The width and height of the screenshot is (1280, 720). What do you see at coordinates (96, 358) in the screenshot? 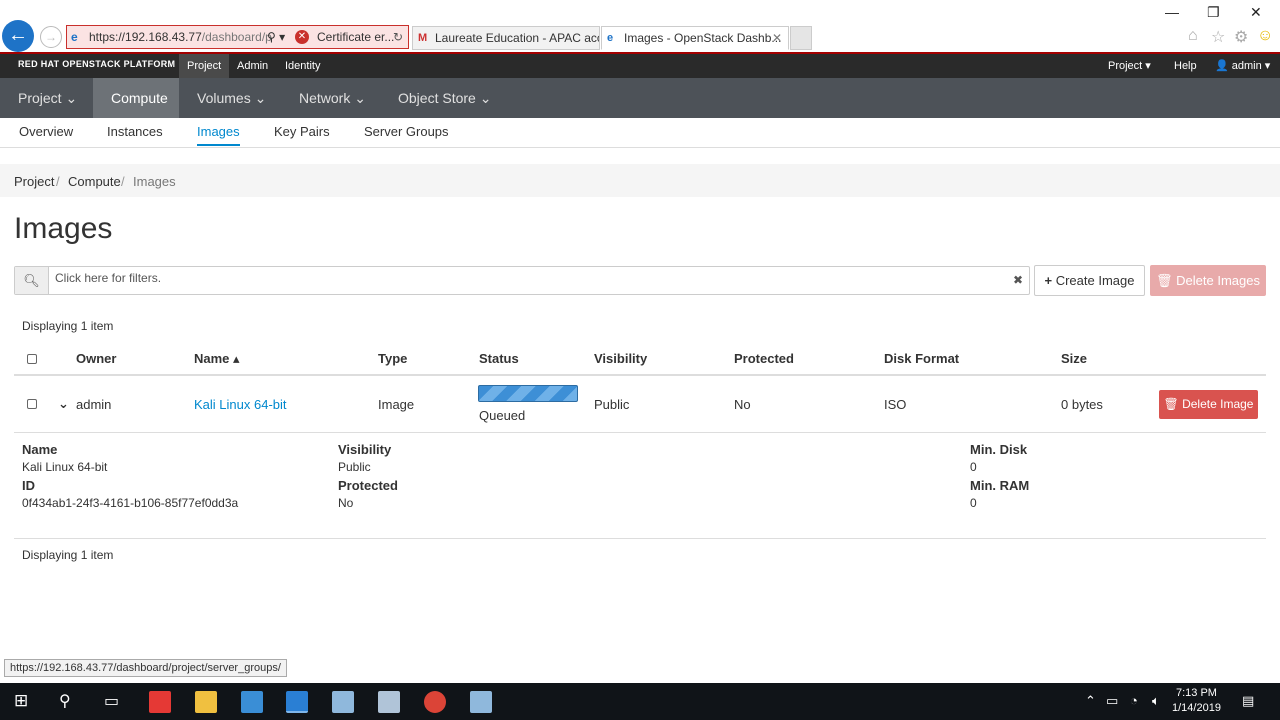
I see `col-owner: Owner` at bounding box center [96, 358].